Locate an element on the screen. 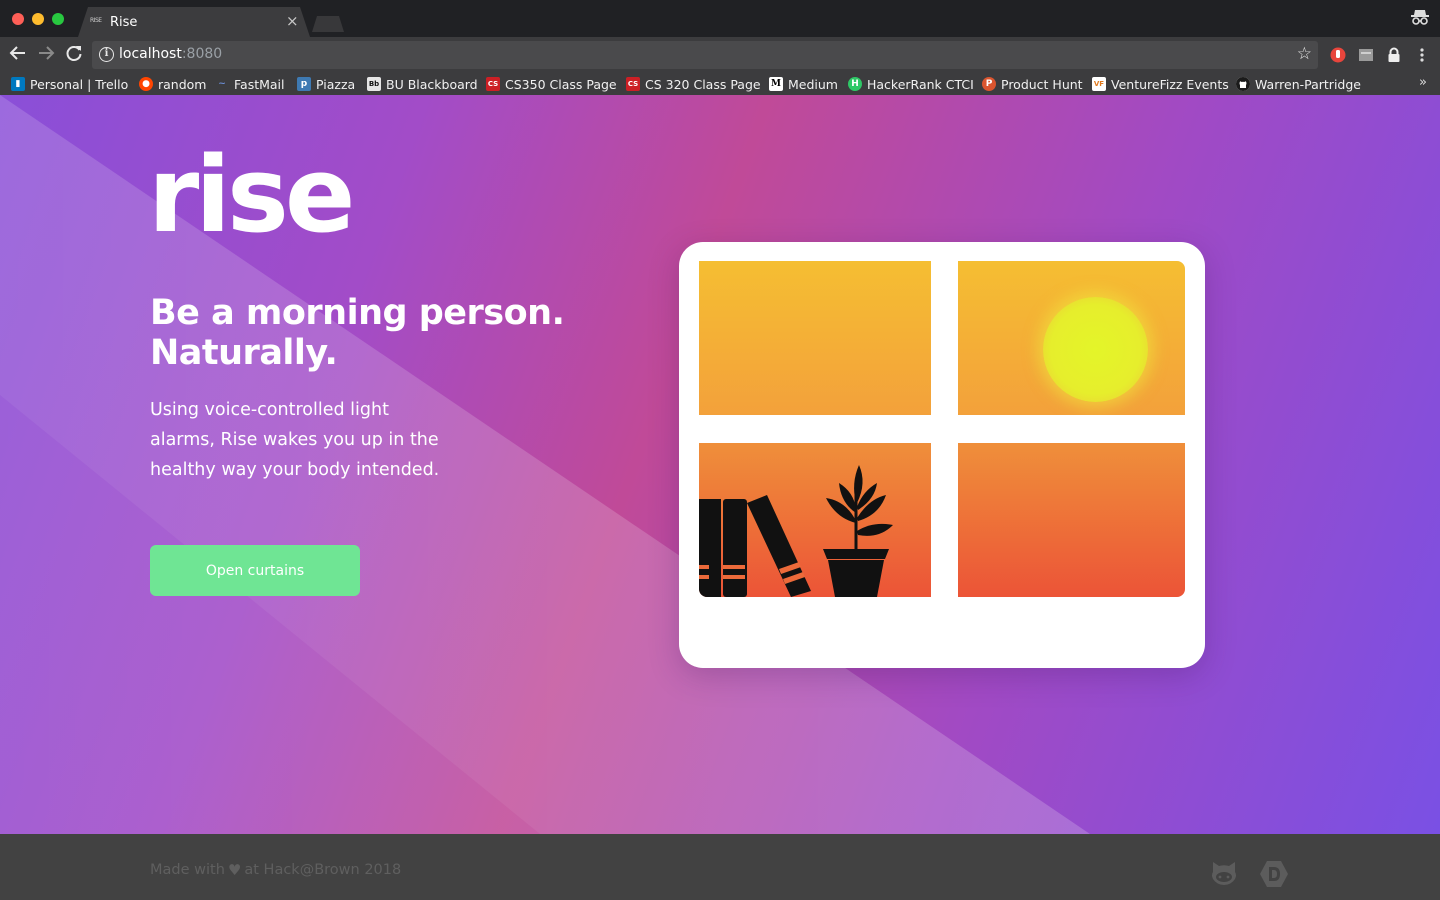 This screenshot has width=1440, height=900. minimize-window-button is located at coordinates (38, 19).